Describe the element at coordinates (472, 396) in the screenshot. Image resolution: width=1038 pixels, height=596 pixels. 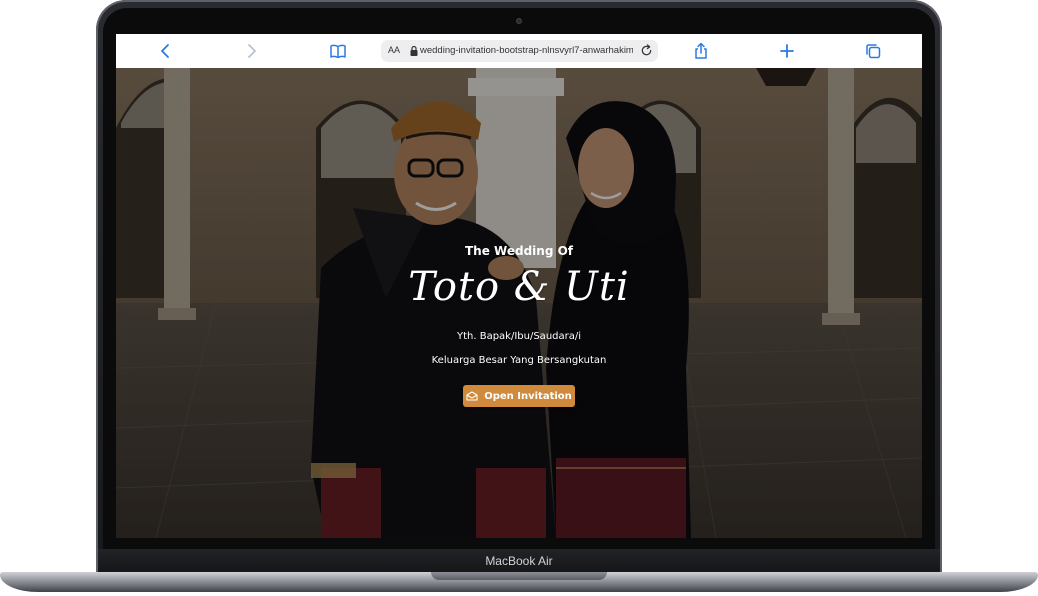
I see `envelope-icon` at that location.